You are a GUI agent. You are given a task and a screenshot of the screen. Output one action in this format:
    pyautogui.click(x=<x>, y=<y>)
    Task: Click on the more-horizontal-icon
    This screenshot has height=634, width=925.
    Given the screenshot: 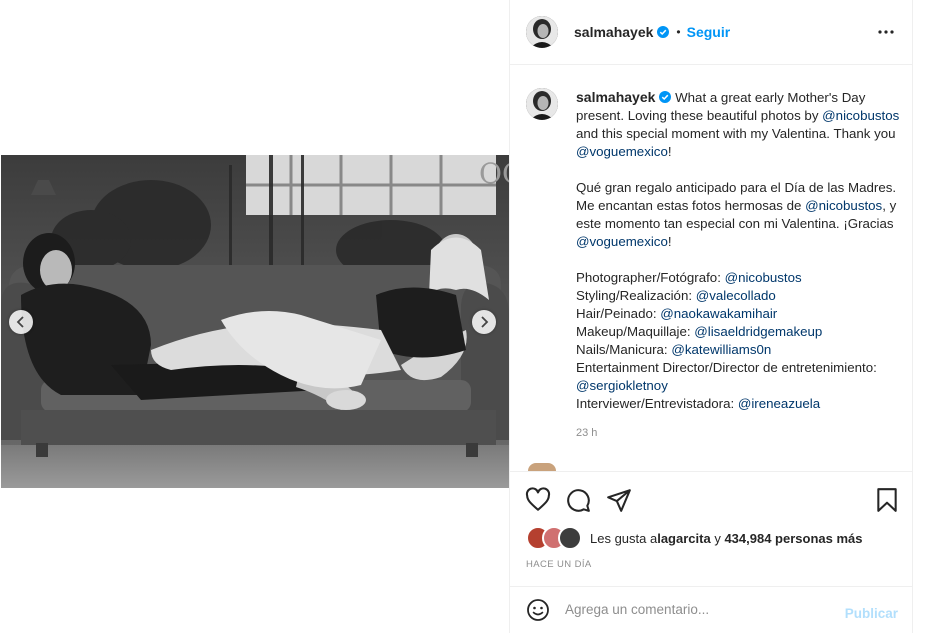 What is the action you would take?
    pyautogui.click(x=886, y=32)
    